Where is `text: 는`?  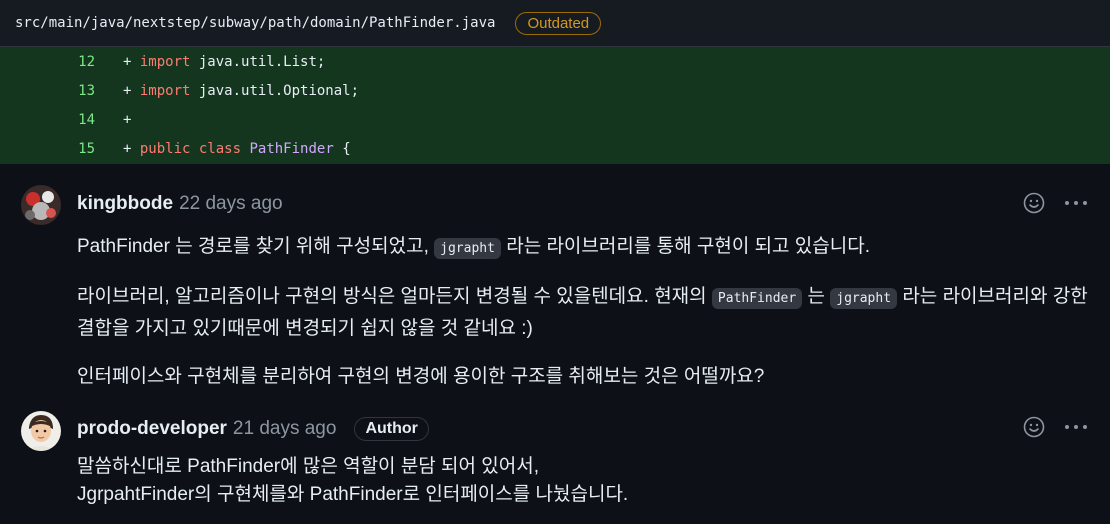
text: 는 is located at coordinates (816, 296).